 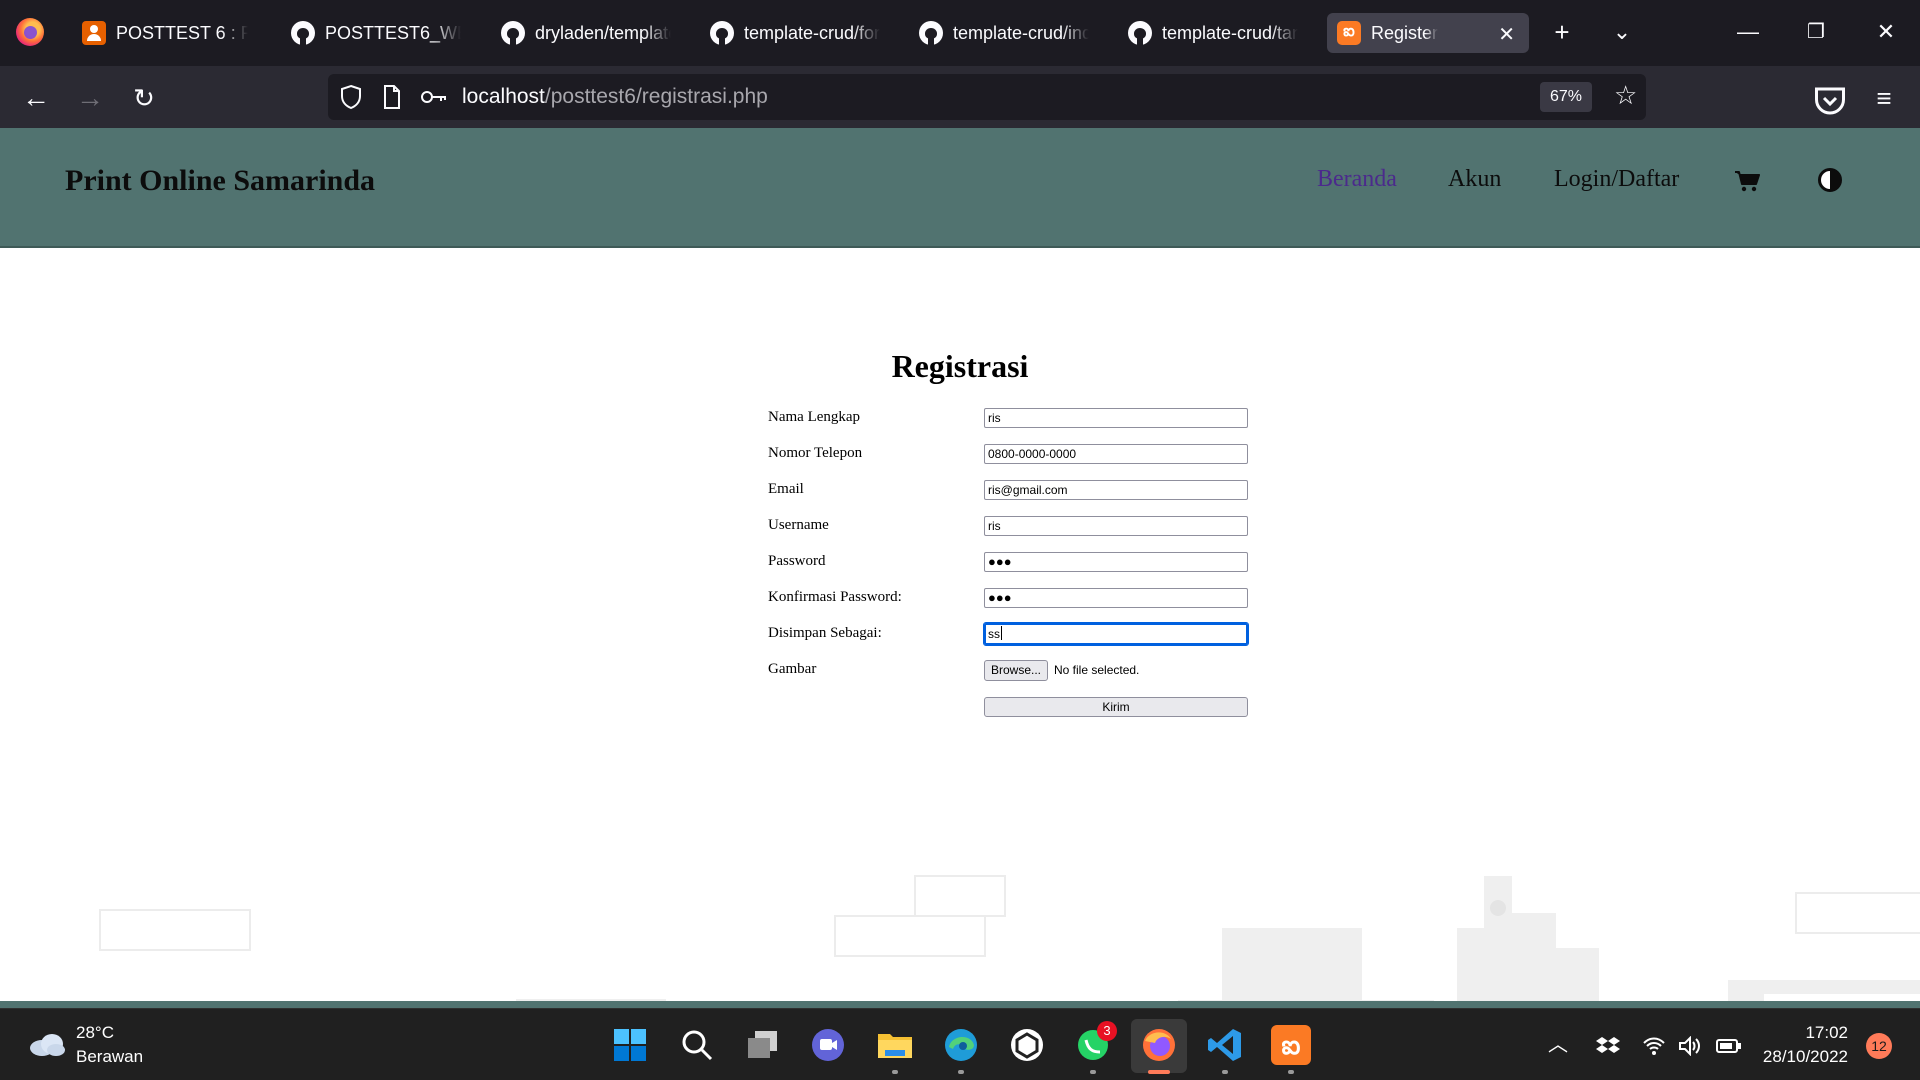 I want to click on field-row-disimpan: Disimpan Sebagai: ss, so click(x=1008, y=634).